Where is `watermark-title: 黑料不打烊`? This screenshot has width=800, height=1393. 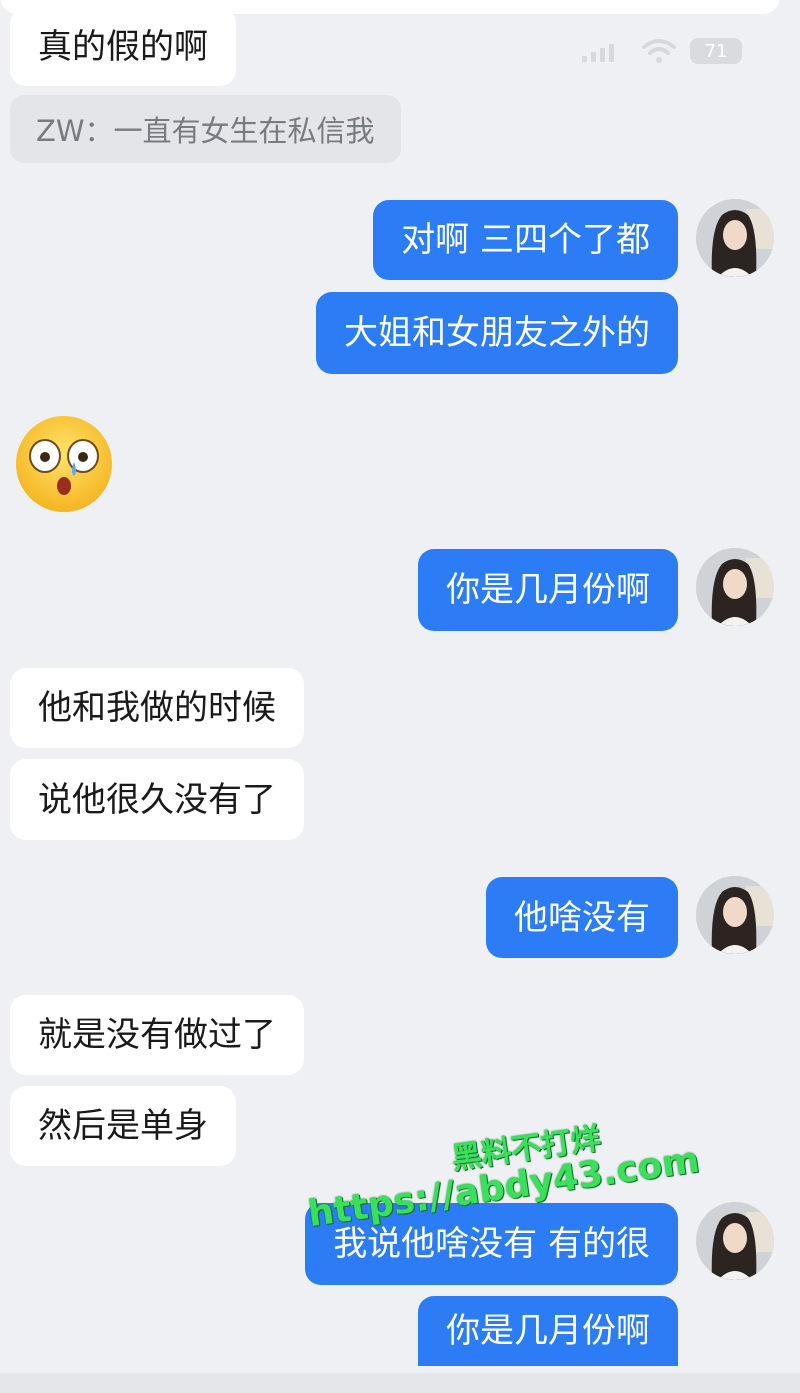 watermark-title: 黑料不打烊 is located at coordinates (526, 1149).